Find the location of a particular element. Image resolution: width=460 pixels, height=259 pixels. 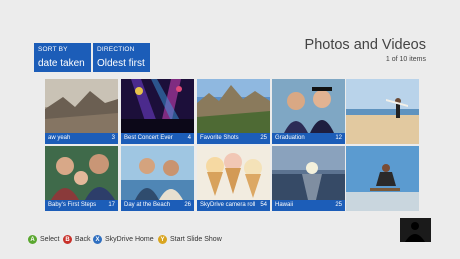

album-tile-best-concert-ever: Best Concert Ever 4 is located at coordinates (157, 111).